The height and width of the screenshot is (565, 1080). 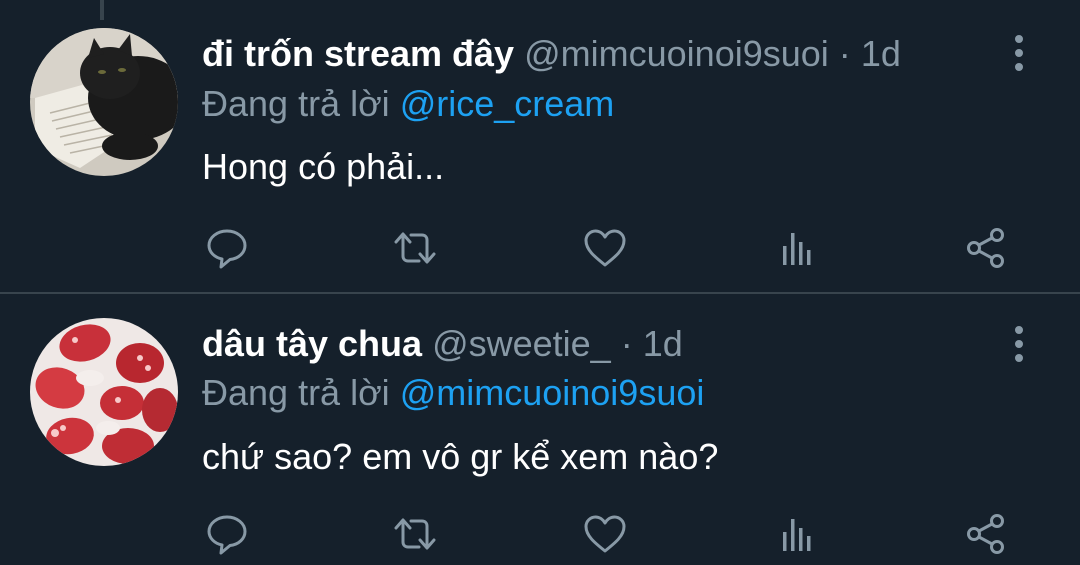 I want to click on tweet-divider, so click(x=540, y=293).